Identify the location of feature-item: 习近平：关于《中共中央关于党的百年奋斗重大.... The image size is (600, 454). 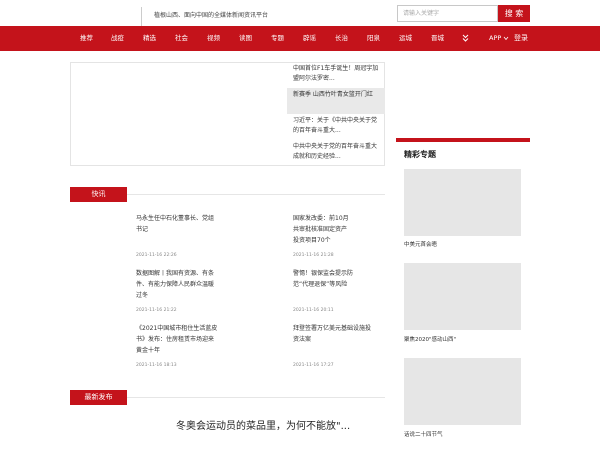
(336, 127).